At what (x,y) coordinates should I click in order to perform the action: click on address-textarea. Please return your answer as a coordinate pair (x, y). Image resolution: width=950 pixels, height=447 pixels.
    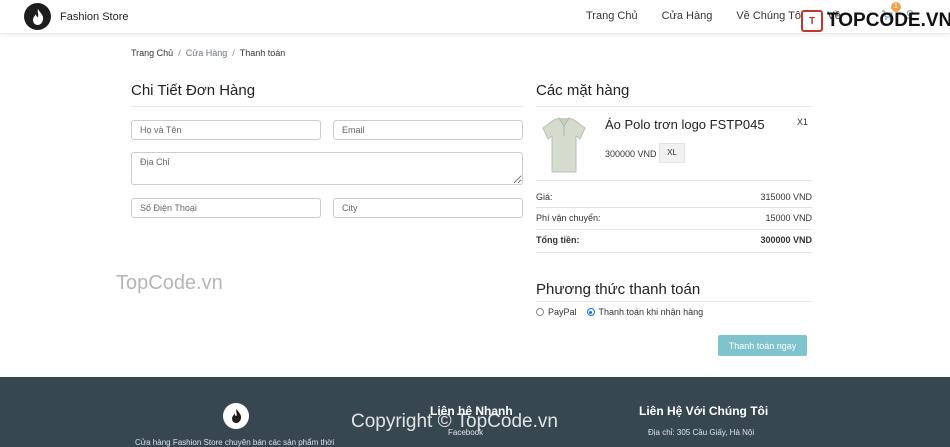
    Looking at the image, I should click on (327, 168).